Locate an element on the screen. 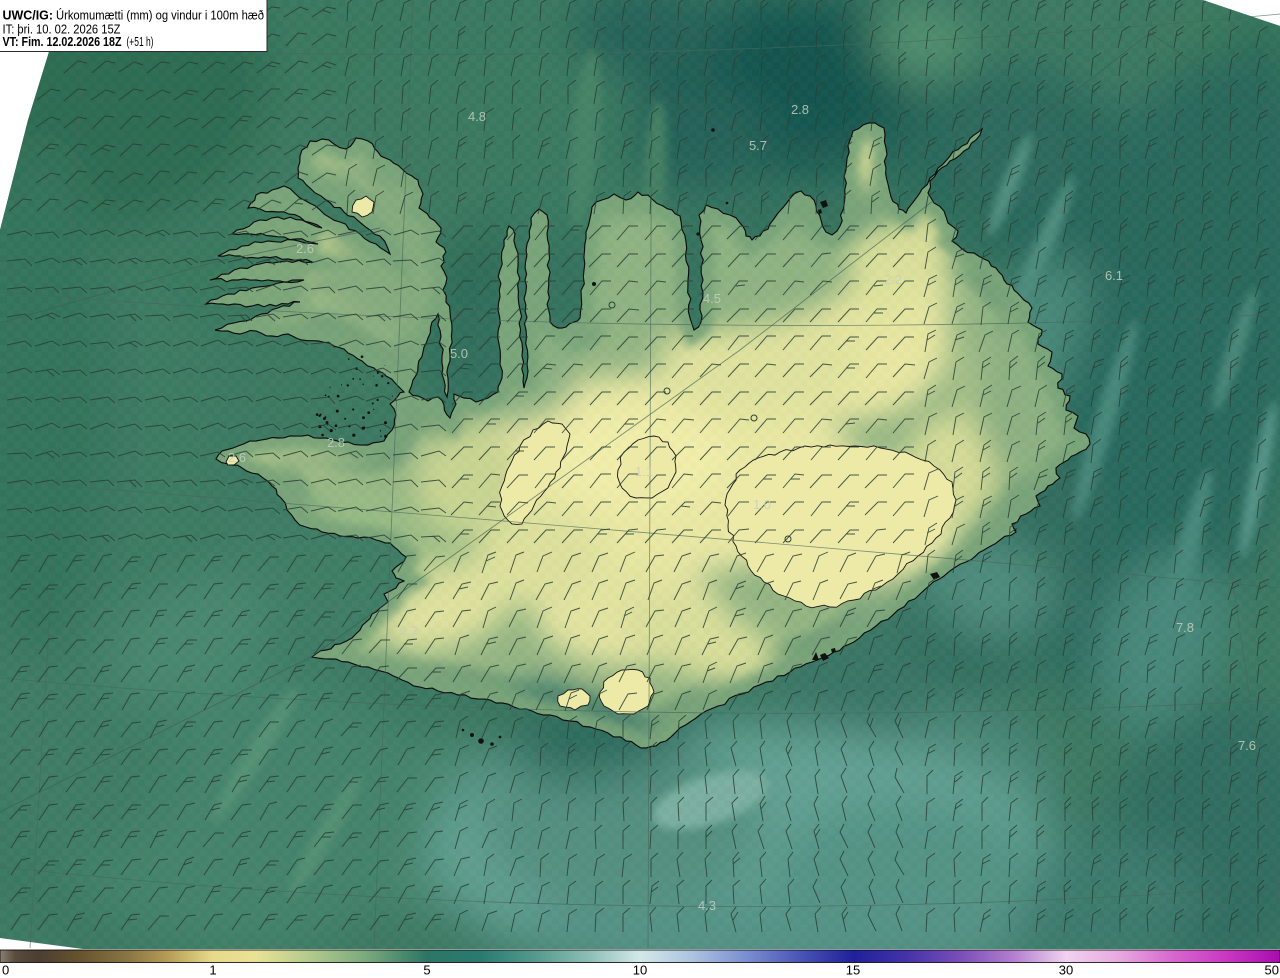  svg-text:Úrkomumætti (mm) og vindur i 1: Úrkomumætti (mm) og vindur i 100m hæð is located at coordinates (160, 15).